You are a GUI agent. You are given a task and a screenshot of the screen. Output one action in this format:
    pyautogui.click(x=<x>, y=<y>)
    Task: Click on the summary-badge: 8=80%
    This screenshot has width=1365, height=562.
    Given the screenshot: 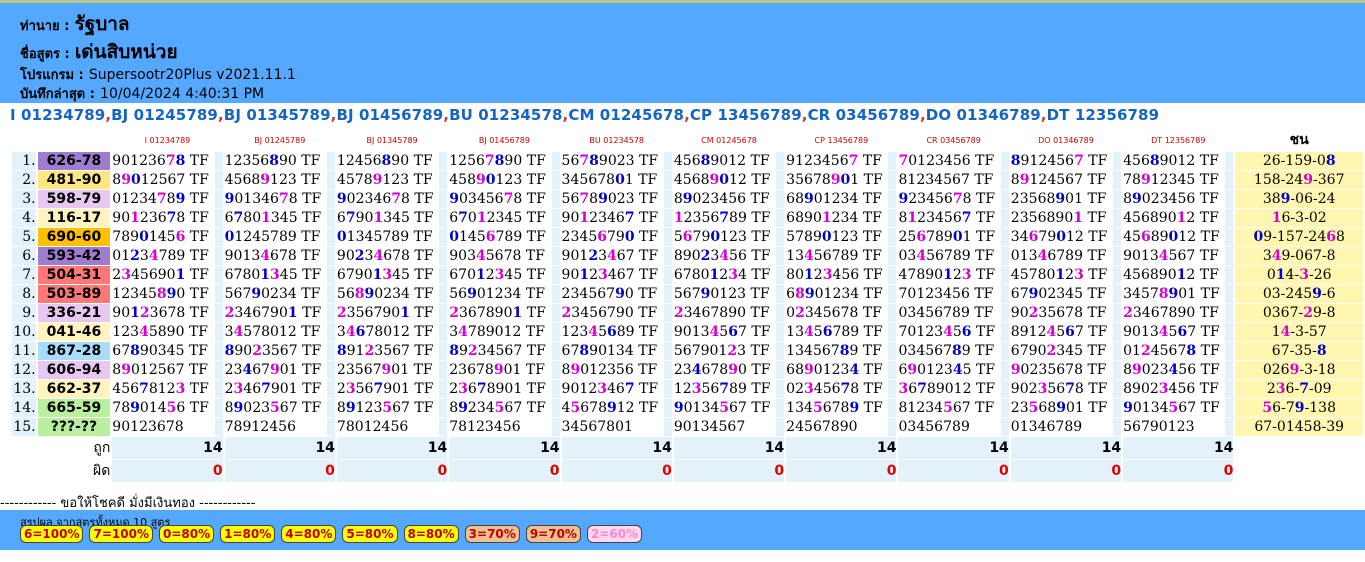 What is the action you would take?
    pyautogui.click(x=431, y=534)
    